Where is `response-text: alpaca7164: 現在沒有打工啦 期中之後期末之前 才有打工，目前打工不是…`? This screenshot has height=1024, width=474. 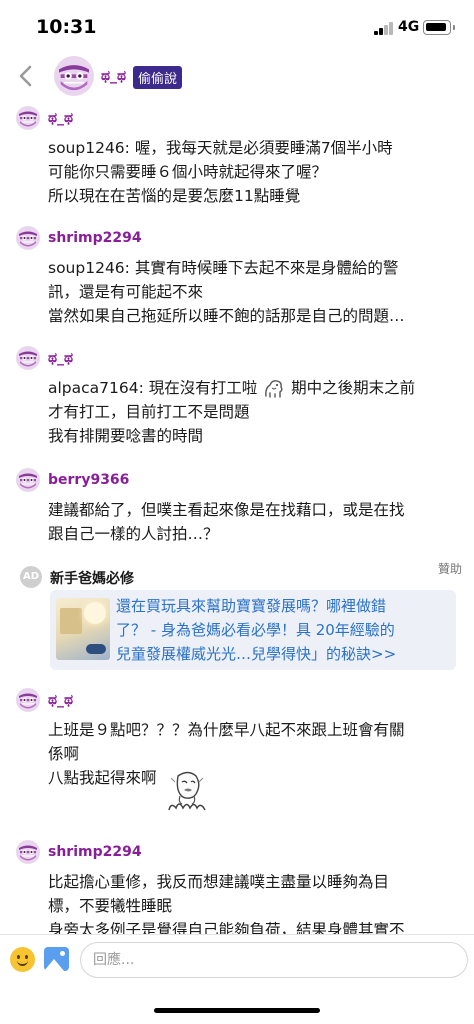 response-text: alpaca7164: 現在沒有打工啦 期中之後期末之前 才有打工，目前打工不是… is located at coordinates (252, 412).